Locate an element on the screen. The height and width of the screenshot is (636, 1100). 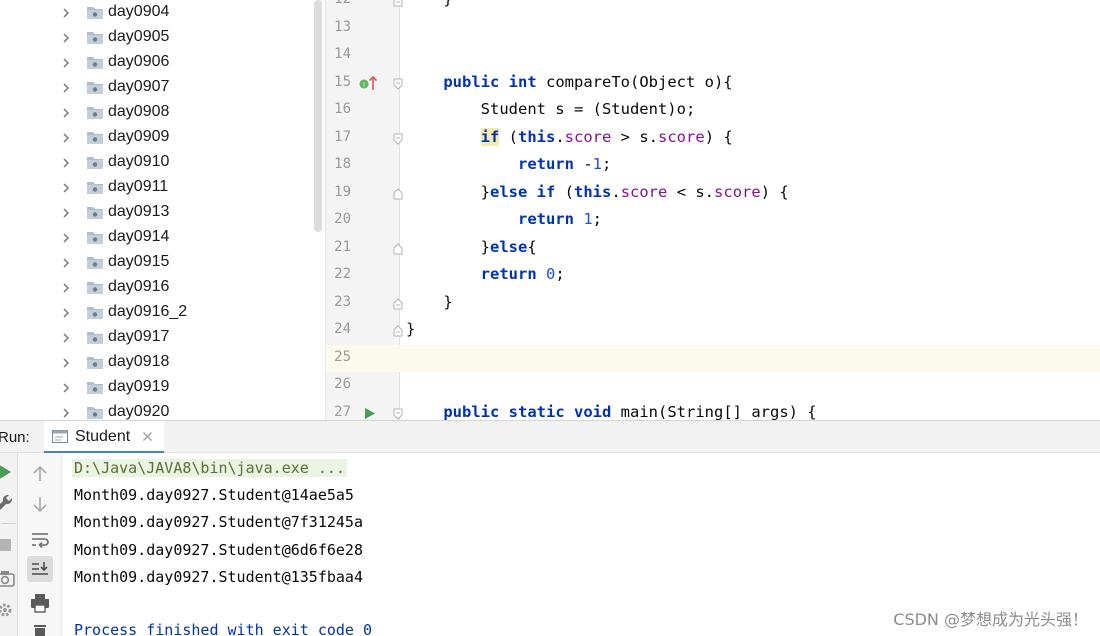
line-number: 20 is located at coordinates (338, 219).